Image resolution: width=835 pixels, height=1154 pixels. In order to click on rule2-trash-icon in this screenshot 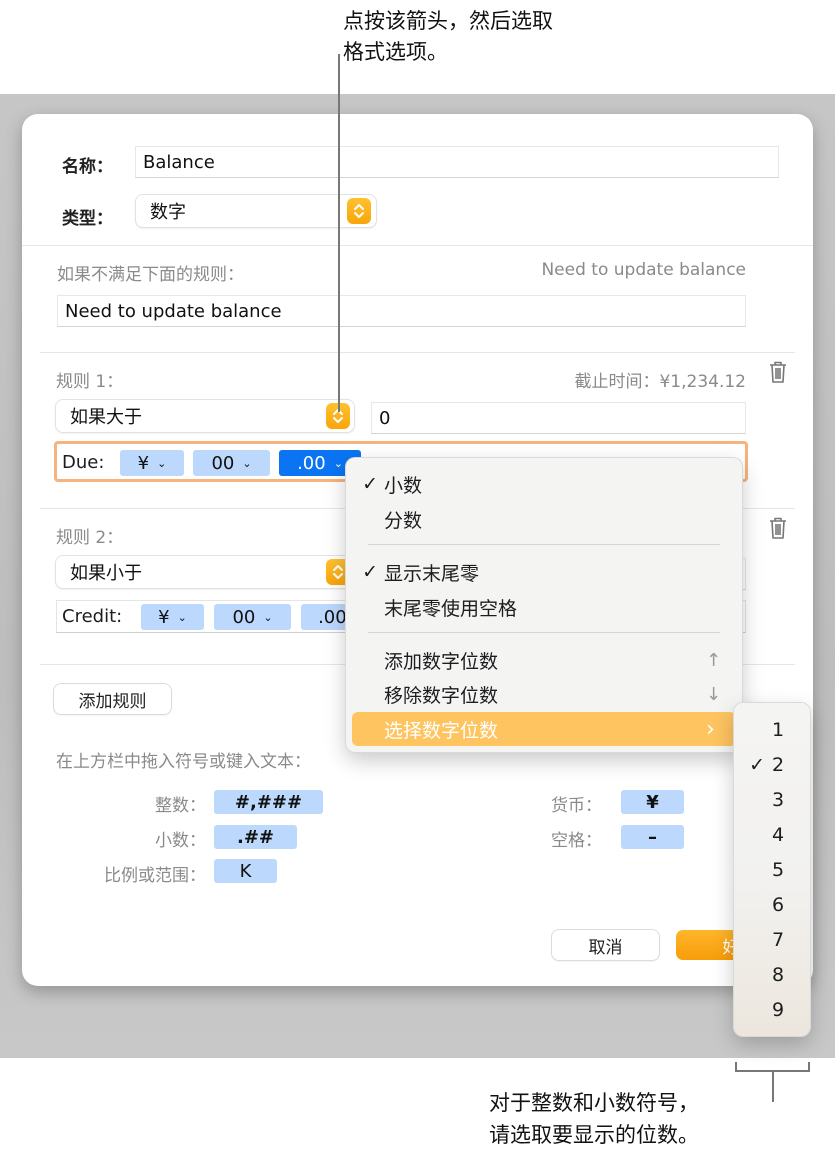, I will do `click(778, 528)`.